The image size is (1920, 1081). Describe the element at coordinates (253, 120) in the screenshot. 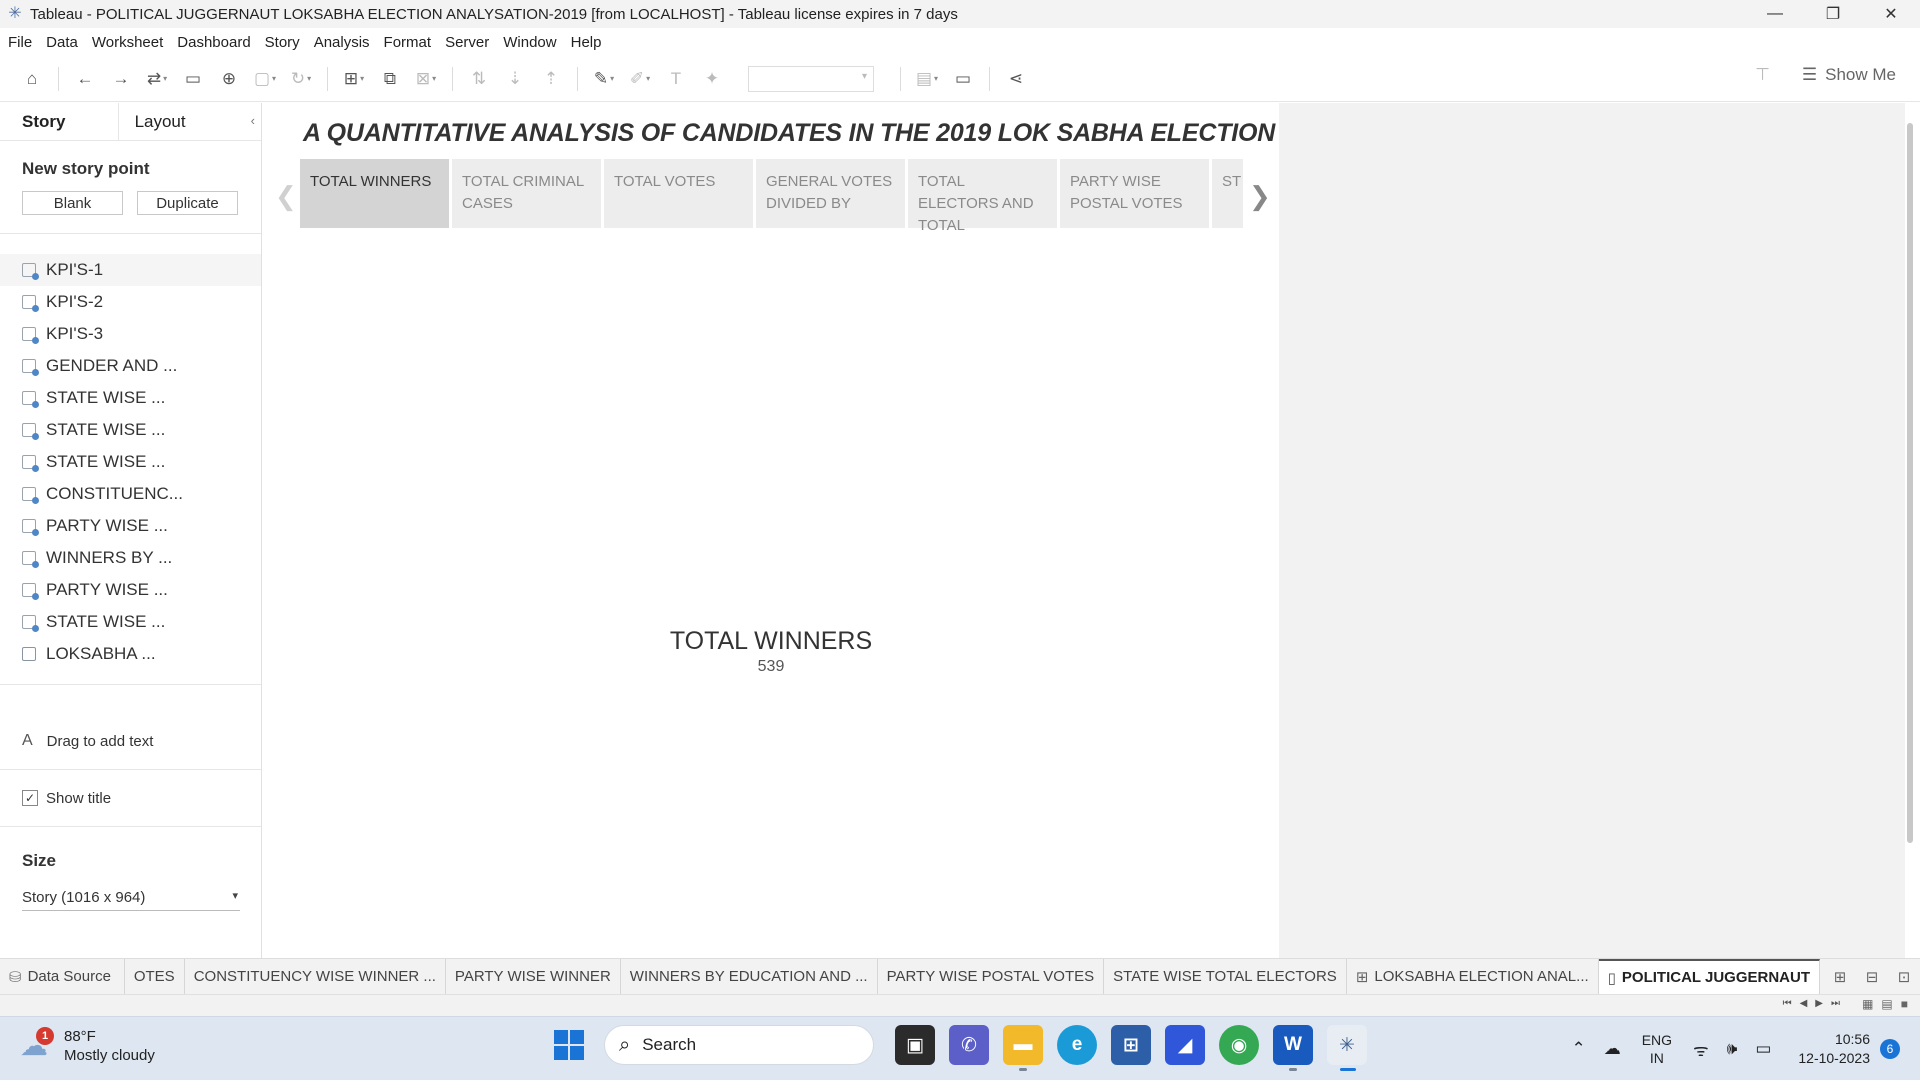

I see `collapse-panel-icon: ‹` at that location.